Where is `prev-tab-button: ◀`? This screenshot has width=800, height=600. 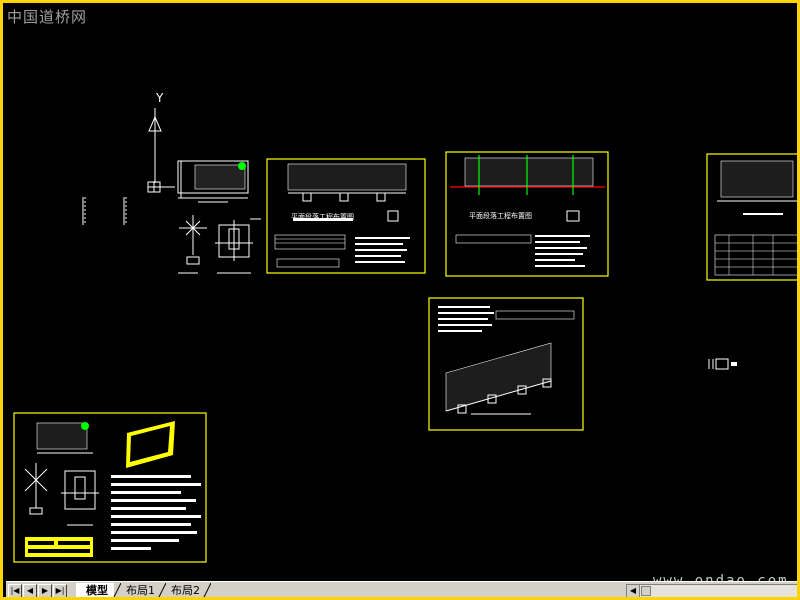
prev-tab-button: ◀ is located at coordinates (30, 590).